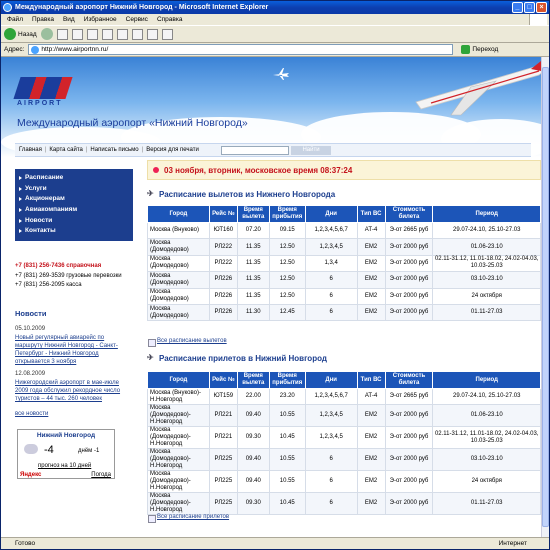  Describe the element at coordinates (74, 231) in the screenshot. I see `menu-item-contacts: Контакты` at that location.